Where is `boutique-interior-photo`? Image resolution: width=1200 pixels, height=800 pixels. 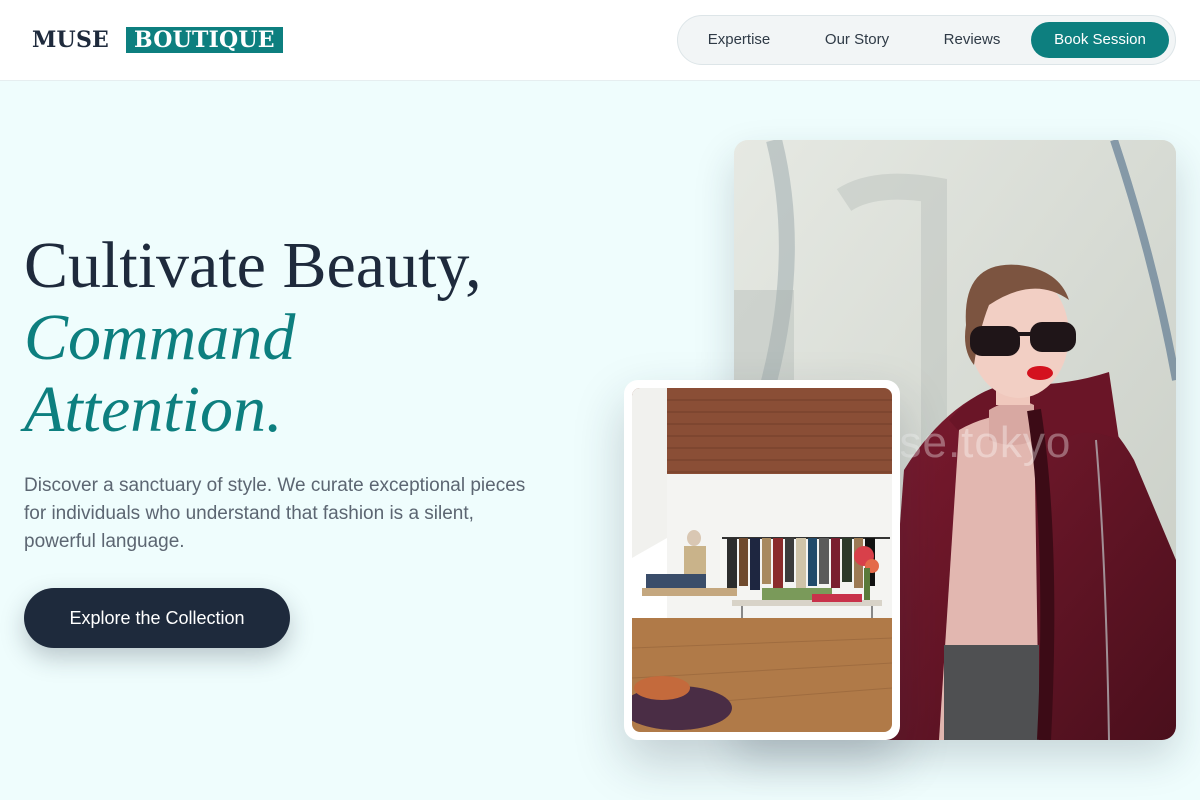
boutique-interior-photo is located at coordinates (762, 560).